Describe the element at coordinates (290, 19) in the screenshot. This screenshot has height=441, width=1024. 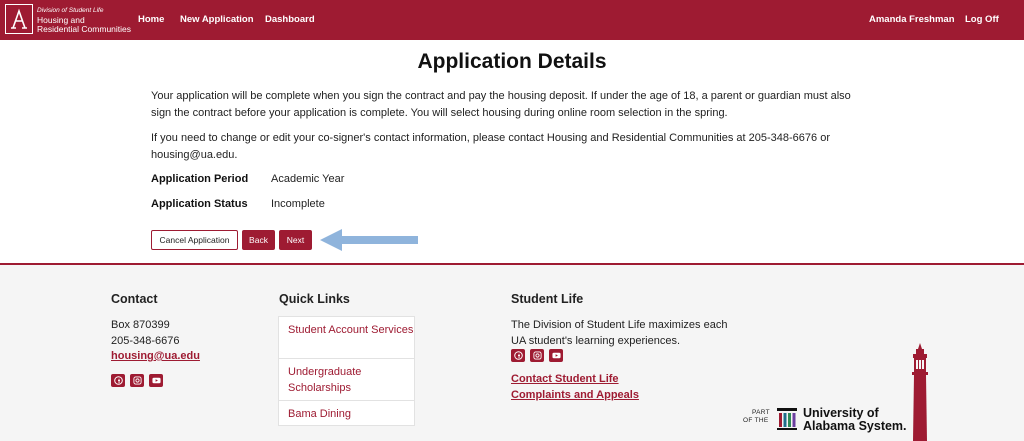
I see `nav-dashboard: Dashboard` at that location.